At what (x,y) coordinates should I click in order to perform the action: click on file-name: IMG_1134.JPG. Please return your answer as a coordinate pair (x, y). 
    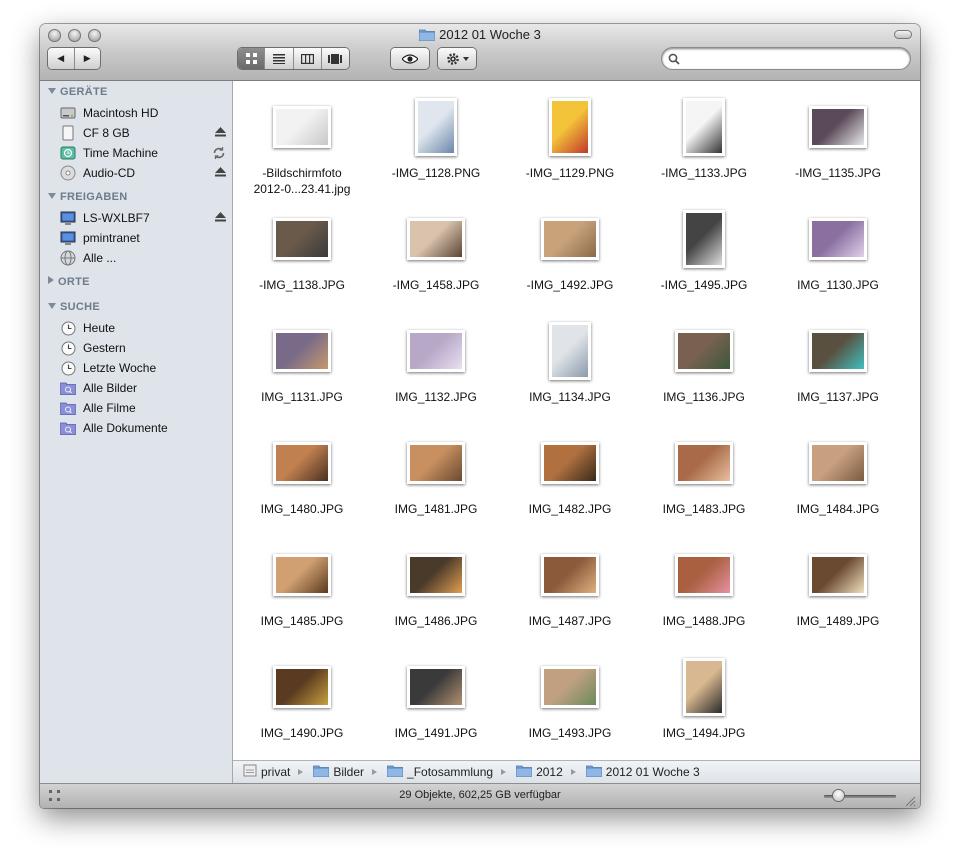
    Looking at the image, I should click on (570, 397).